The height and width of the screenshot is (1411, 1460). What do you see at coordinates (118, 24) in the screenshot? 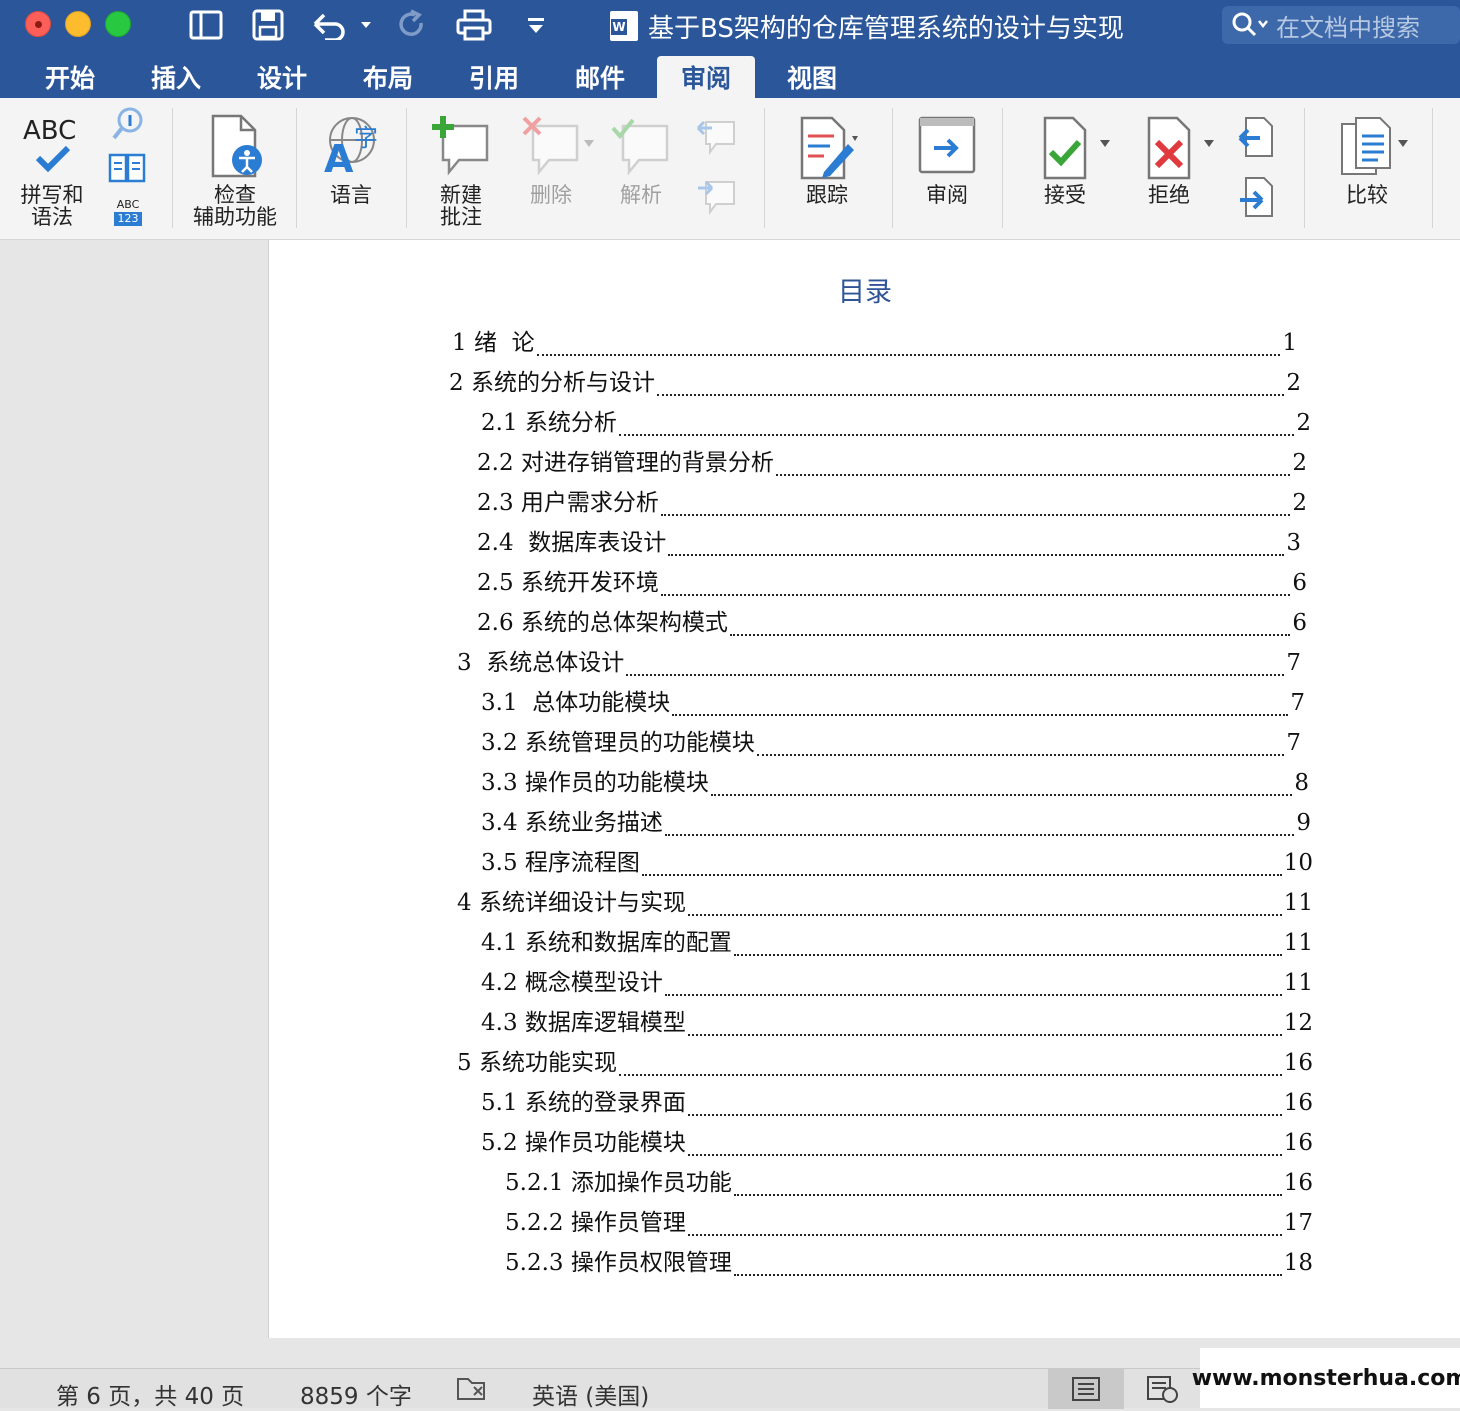
I see `zoom-window-button` at bounding box center [118, 24].